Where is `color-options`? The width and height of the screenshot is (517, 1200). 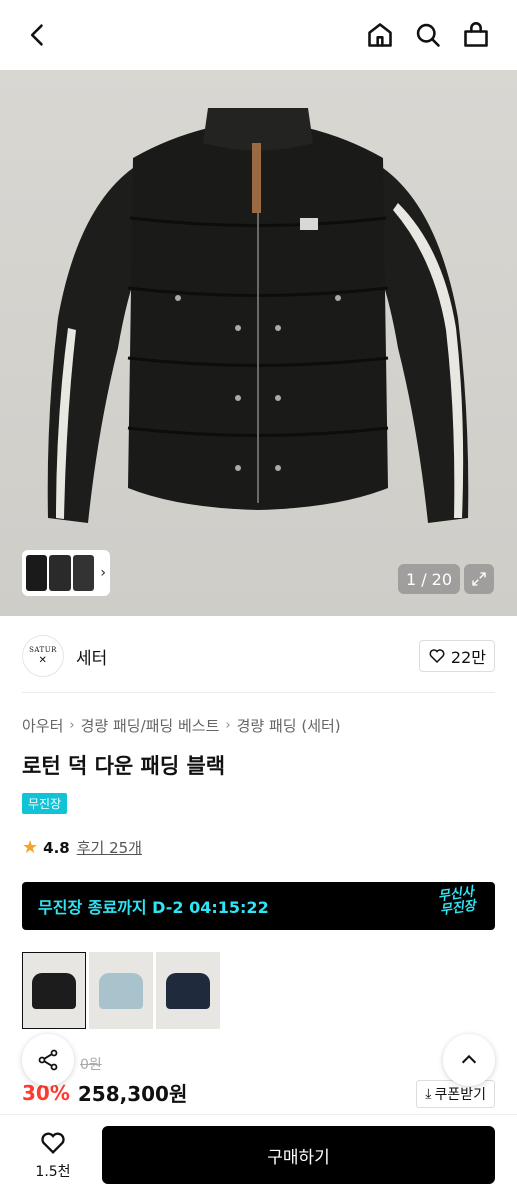
color-options is located at coordinates (121, 990).